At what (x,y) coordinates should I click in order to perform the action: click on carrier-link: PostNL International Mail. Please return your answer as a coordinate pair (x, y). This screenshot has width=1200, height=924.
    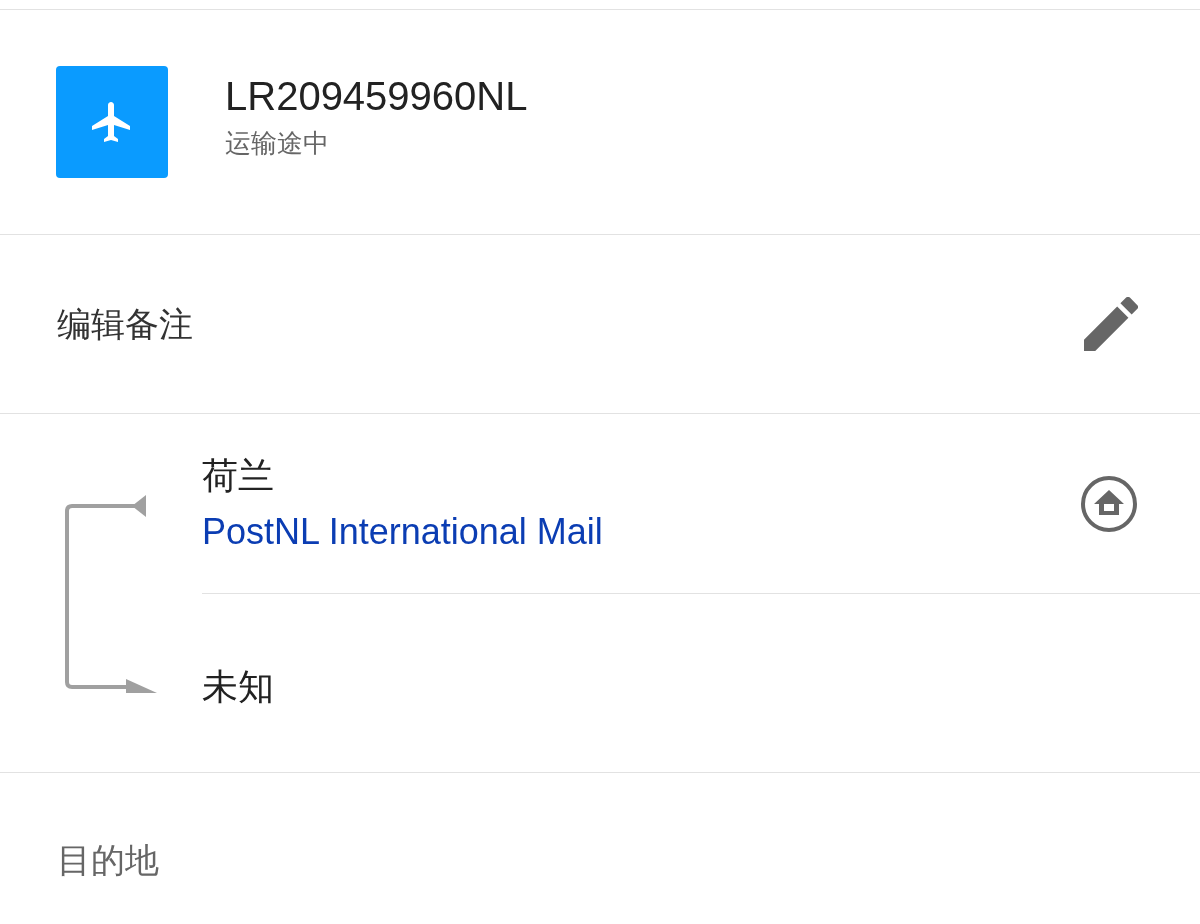
    Looking at the image, I should click on (402, 531).